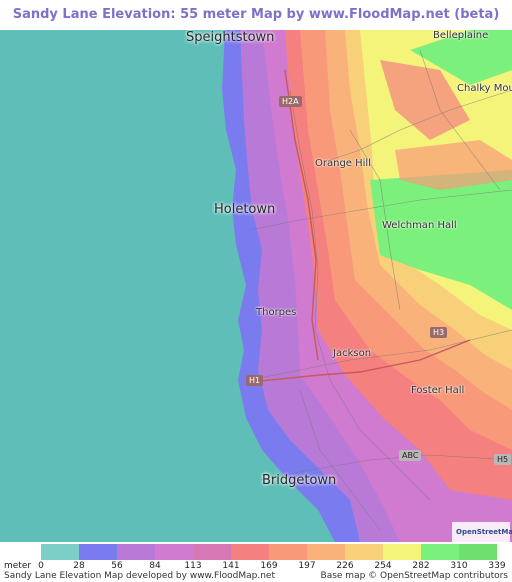 Image resolution: width=512 pixels, height=582 pixels. Describe the element at coordinates (503, 459) in the screenshot. I see `road-shield-h5: H5` at that location.